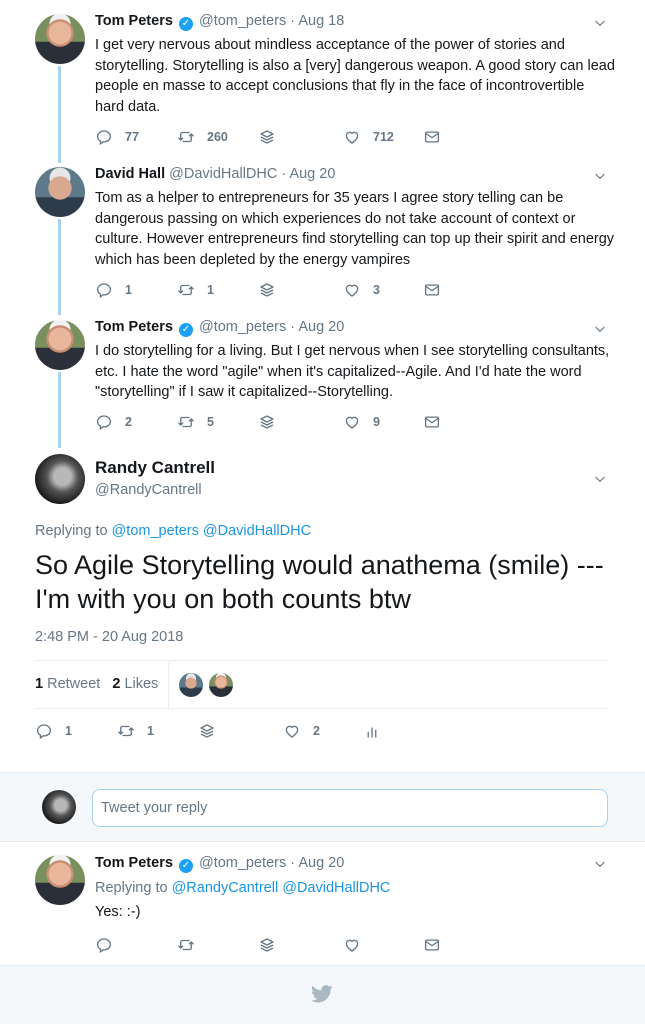 The height and width of the screenshot is (1024, 645). I want to click on analytics-button, so click(372, 731).